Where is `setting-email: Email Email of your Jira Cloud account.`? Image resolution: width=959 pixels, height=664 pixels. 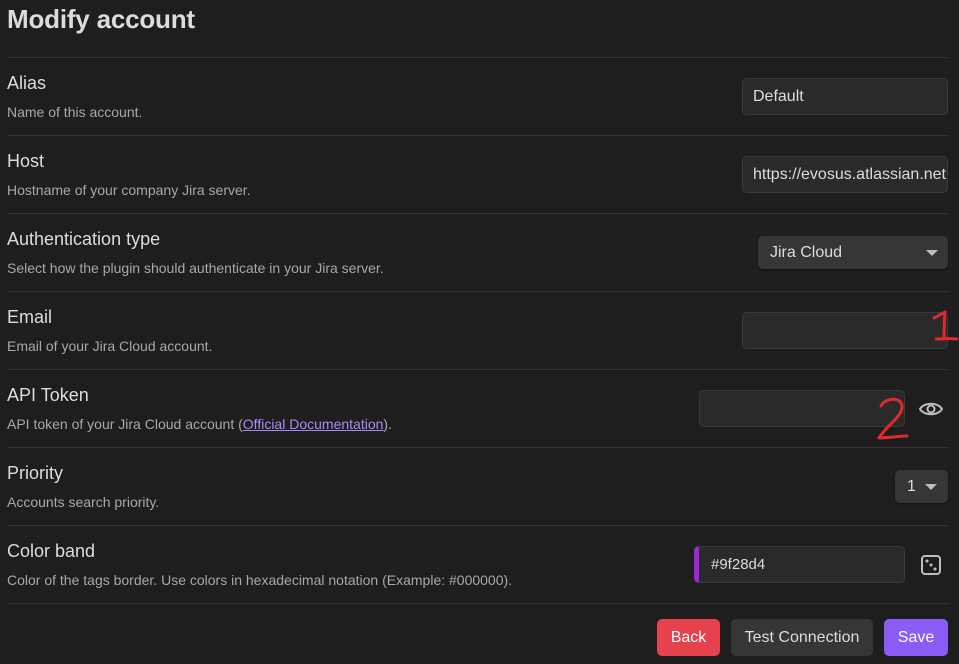 setting-email: Email Email of your Jira Cloud account. is located at coordinates (479, 331).